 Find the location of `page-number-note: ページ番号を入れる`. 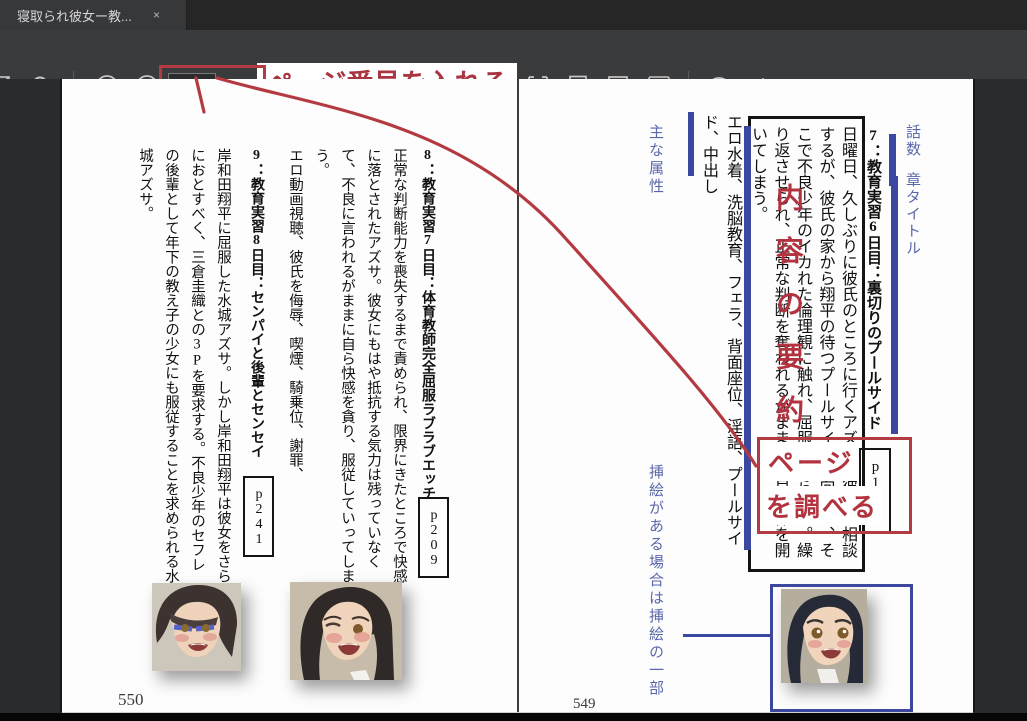

page-number-note: ページ番号を入れる is located at coordinates (387, 71).